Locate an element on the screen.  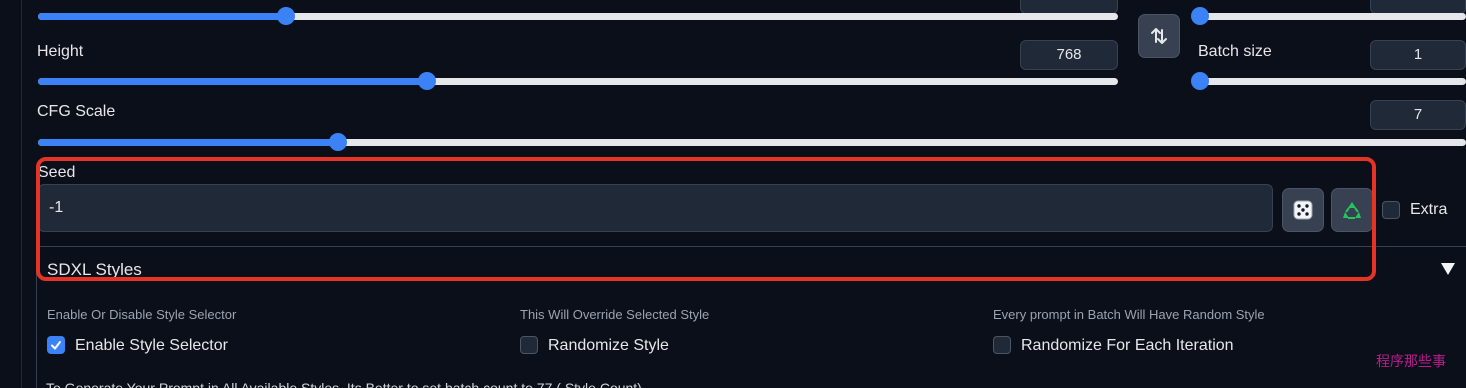
randomize-style-description: This Will Override Selected Style is located at coordinates (615, 314).